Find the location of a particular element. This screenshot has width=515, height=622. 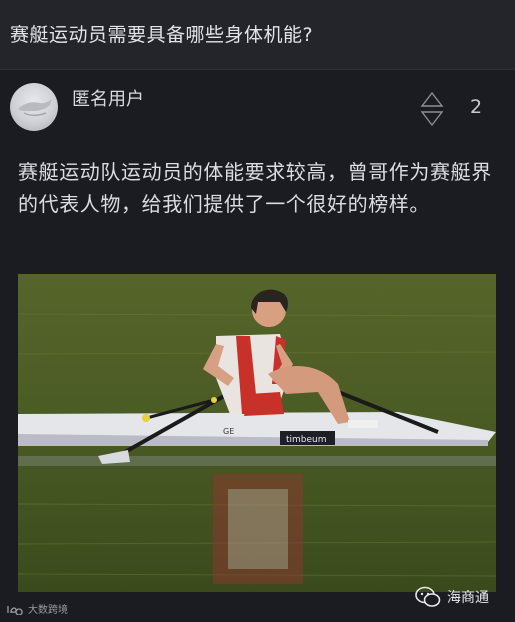

answer-author-row: 匿名用户 2 is located at coordinates (257, 106).